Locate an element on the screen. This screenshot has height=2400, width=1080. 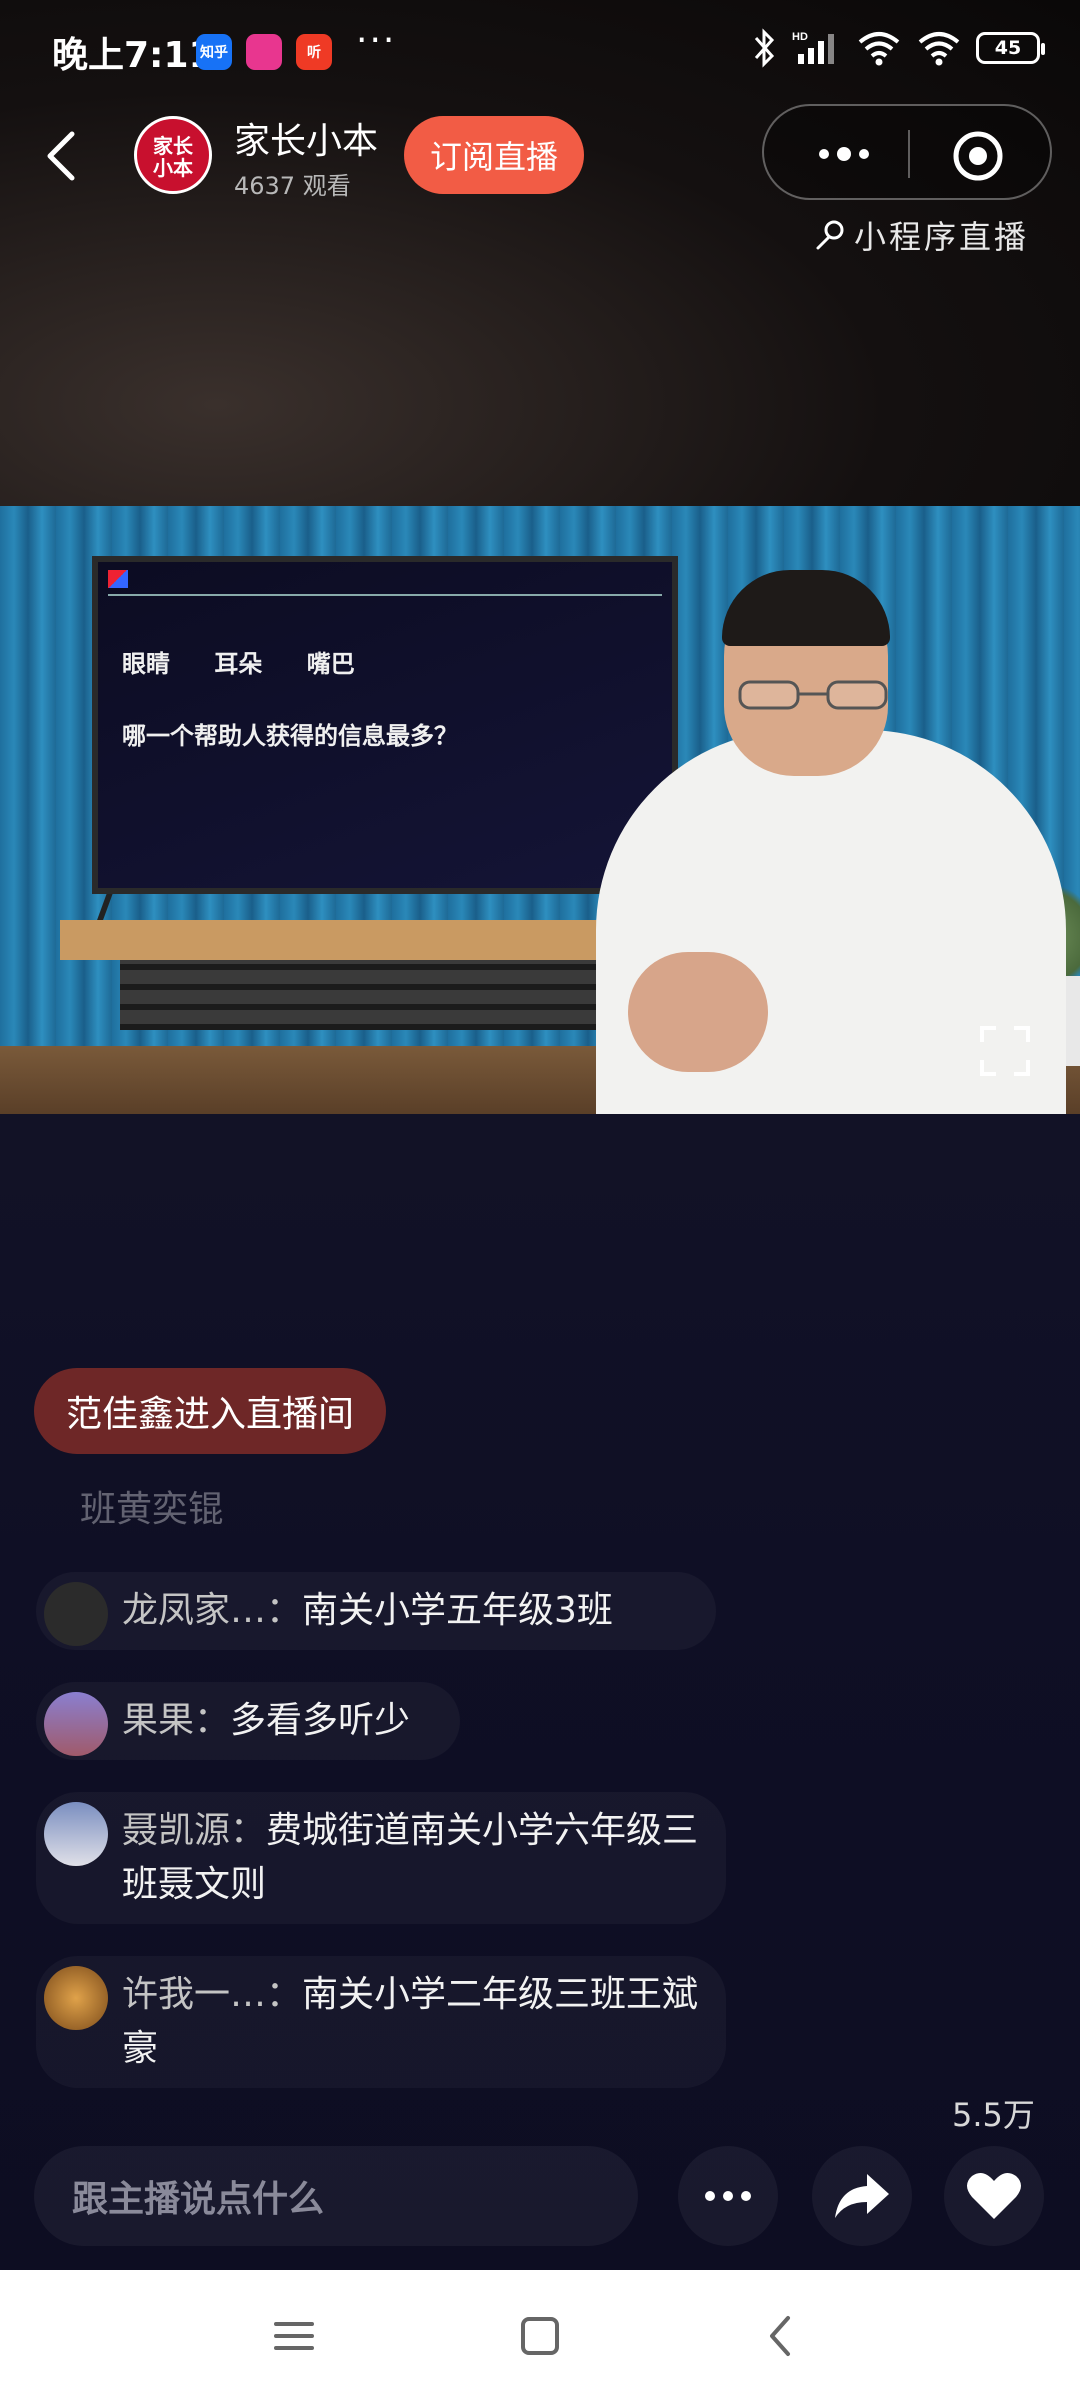
status-more-icon: ··· is located at coordinates (376, 40).